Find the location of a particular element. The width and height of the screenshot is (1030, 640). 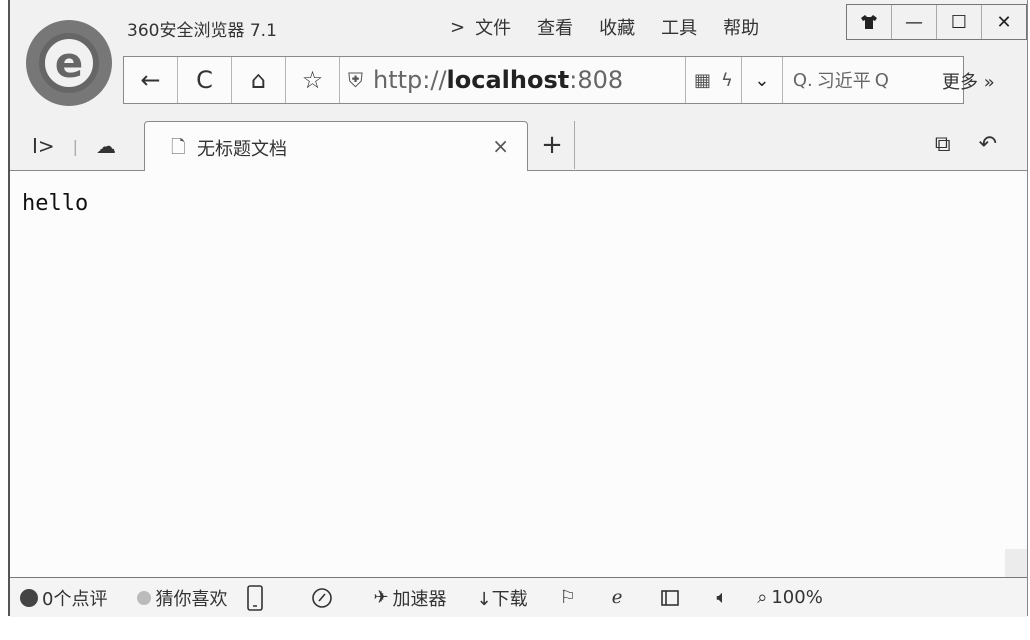

menu-item-file: 文件 is located at coordinates (493, 27).